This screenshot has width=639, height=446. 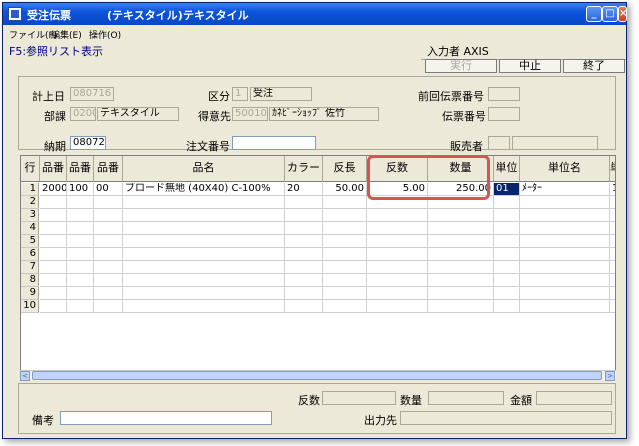 I want to click on slip-number-field, so click(x=504, y=114).